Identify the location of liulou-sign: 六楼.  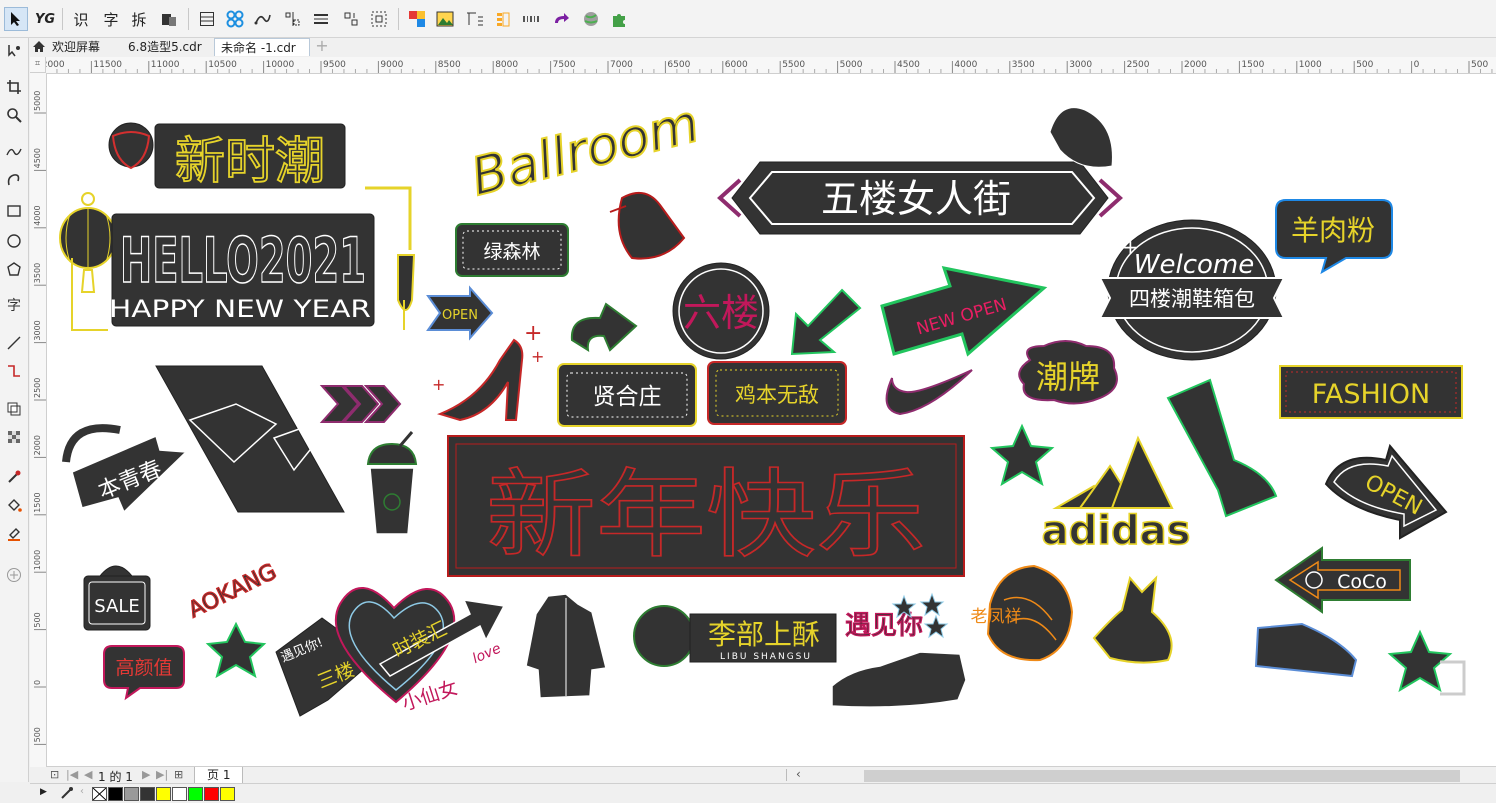
(721, 311).